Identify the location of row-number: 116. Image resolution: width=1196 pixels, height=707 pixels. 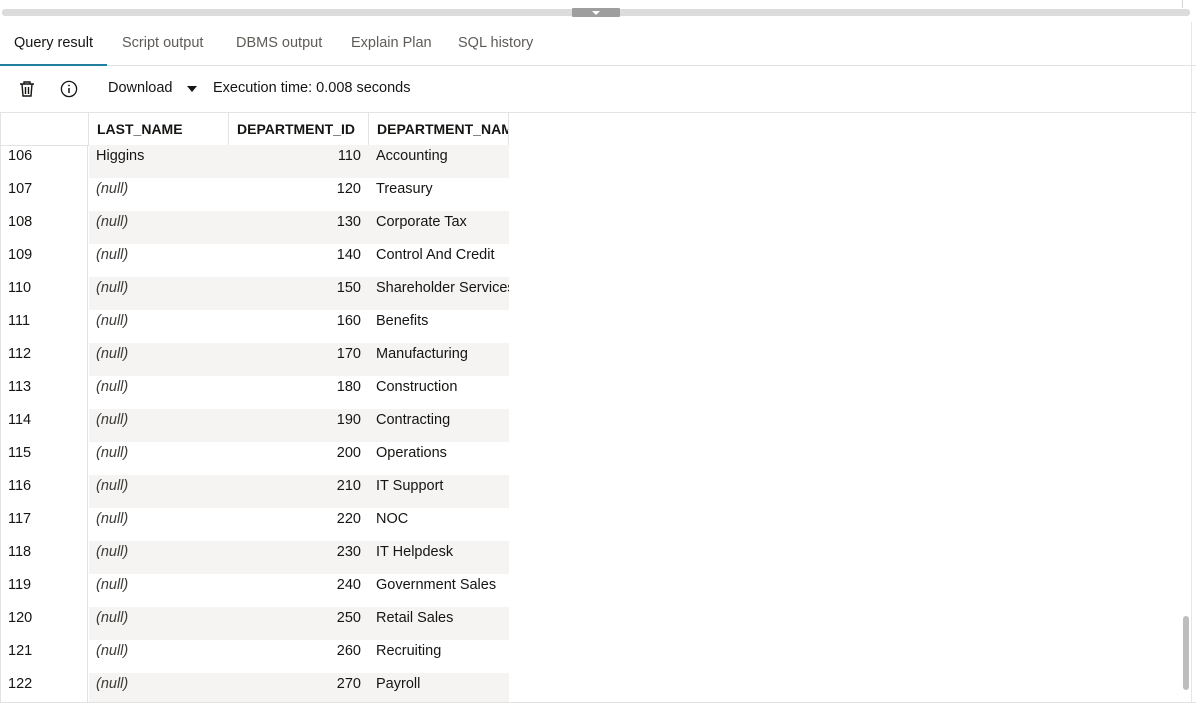
(19, 491).